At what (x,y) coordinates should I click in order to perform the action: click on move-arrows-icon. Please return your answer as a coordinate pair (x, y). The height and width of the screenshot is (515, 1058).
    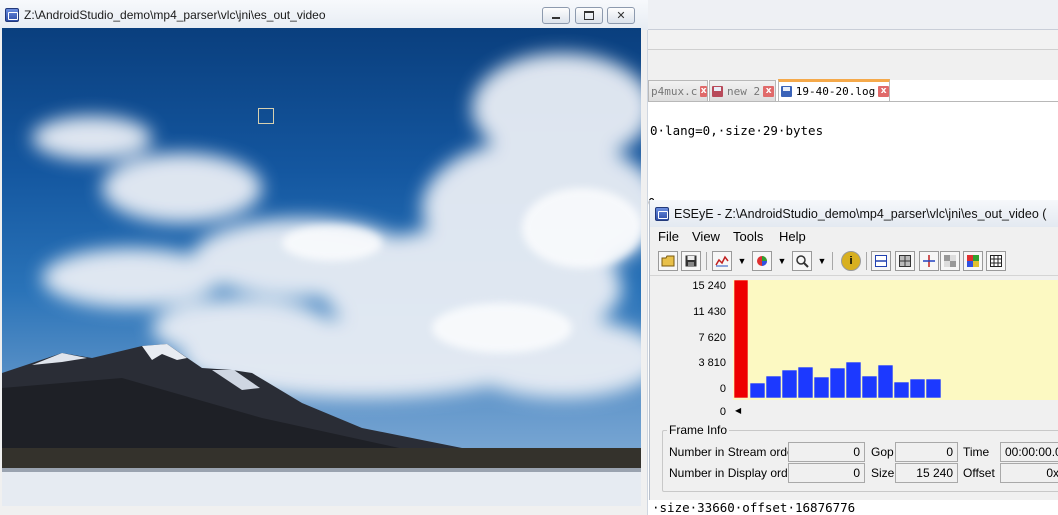
    Looking at the image, I should click on (929, 261).